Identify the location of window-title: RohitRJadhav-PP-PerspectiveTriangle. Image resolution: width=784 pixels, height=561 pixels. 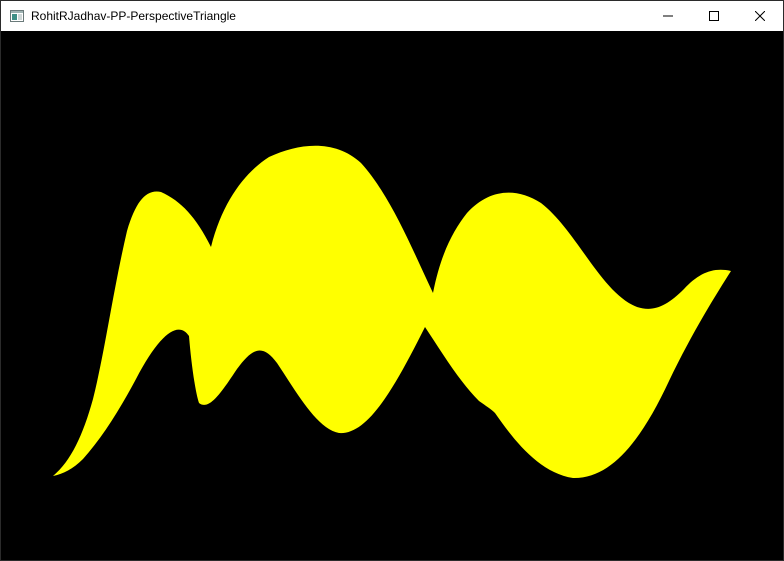
(133, 16).